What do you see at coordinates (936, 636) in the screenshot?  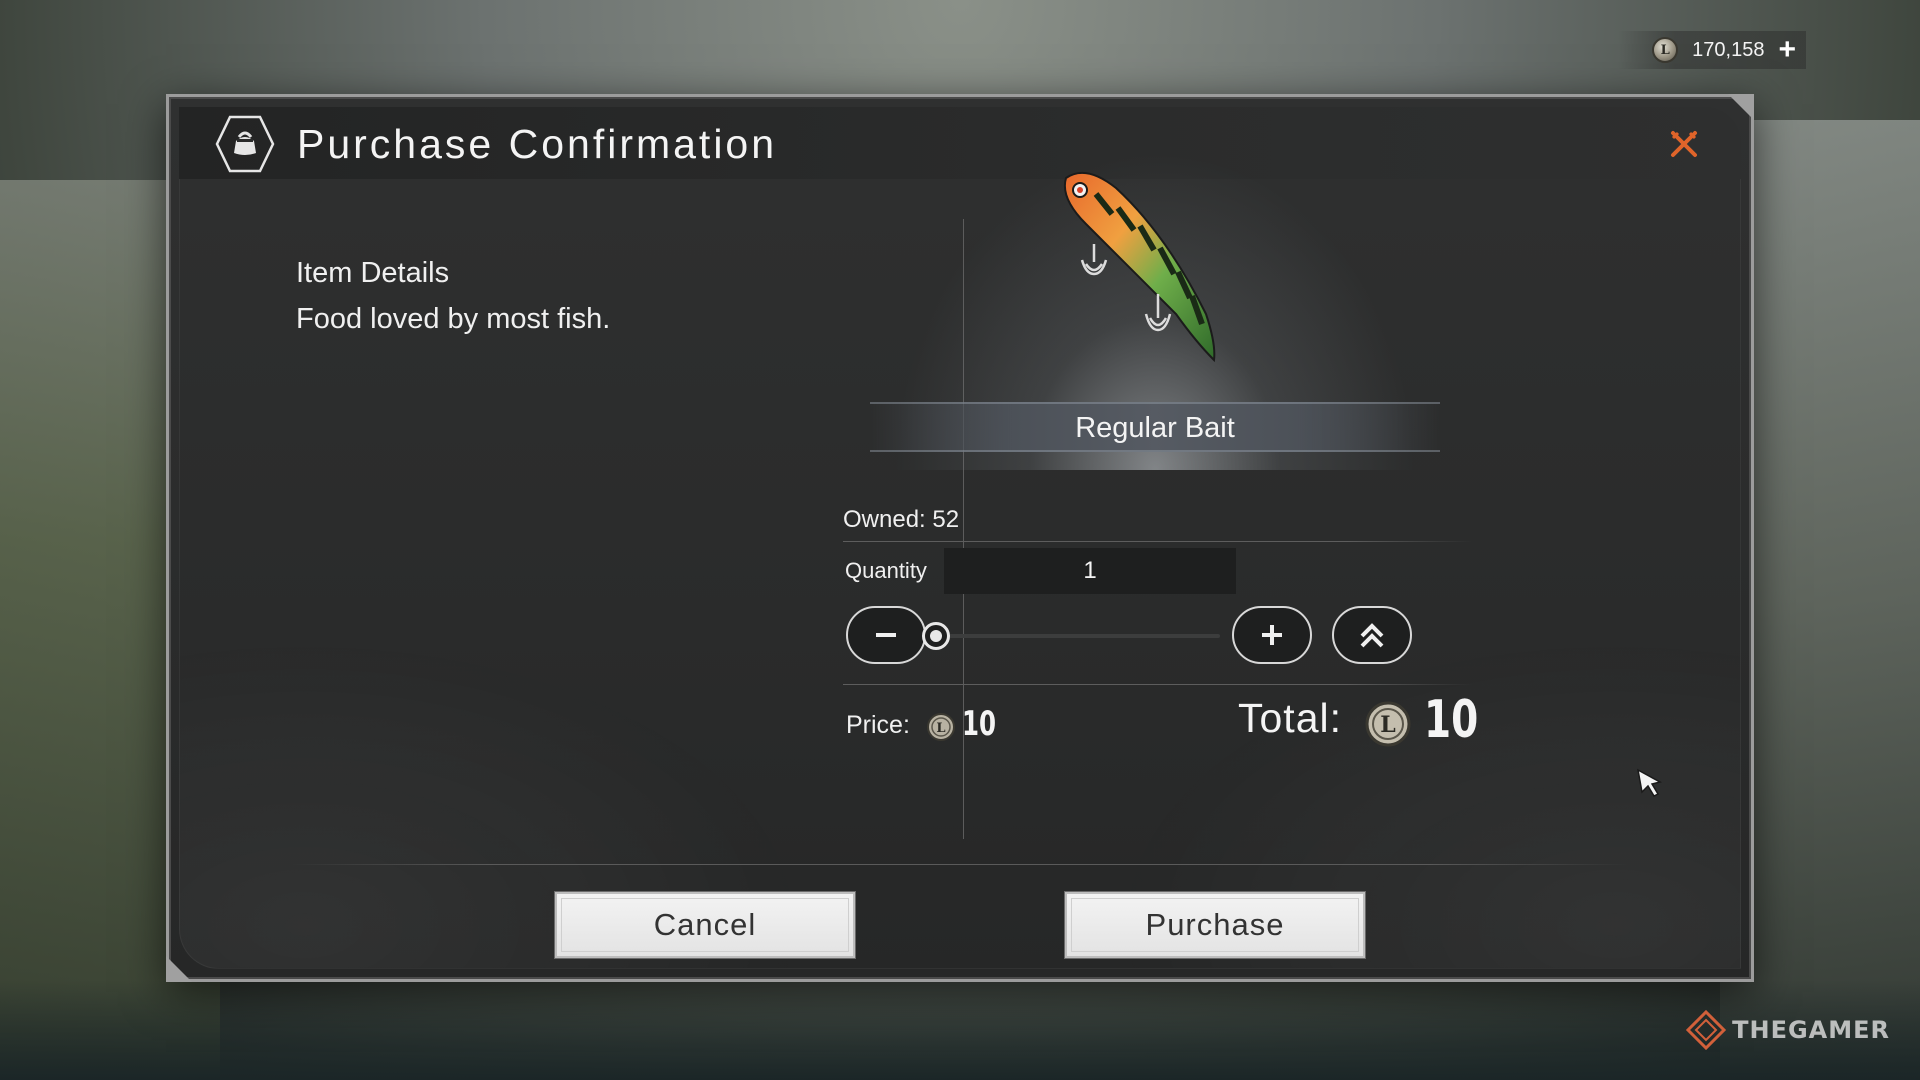 I see `slider-handle` at bounding box center [936, 636].